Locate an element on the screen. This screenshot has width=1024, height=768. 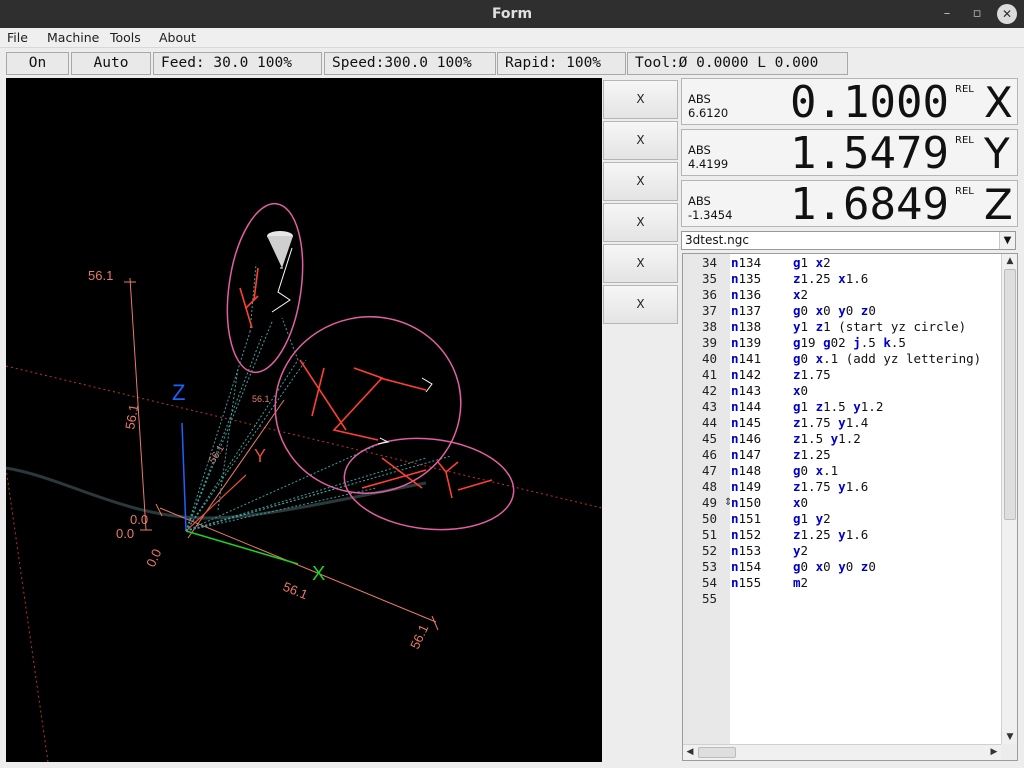
line-number: 55 is located at coordinates (709, 598).